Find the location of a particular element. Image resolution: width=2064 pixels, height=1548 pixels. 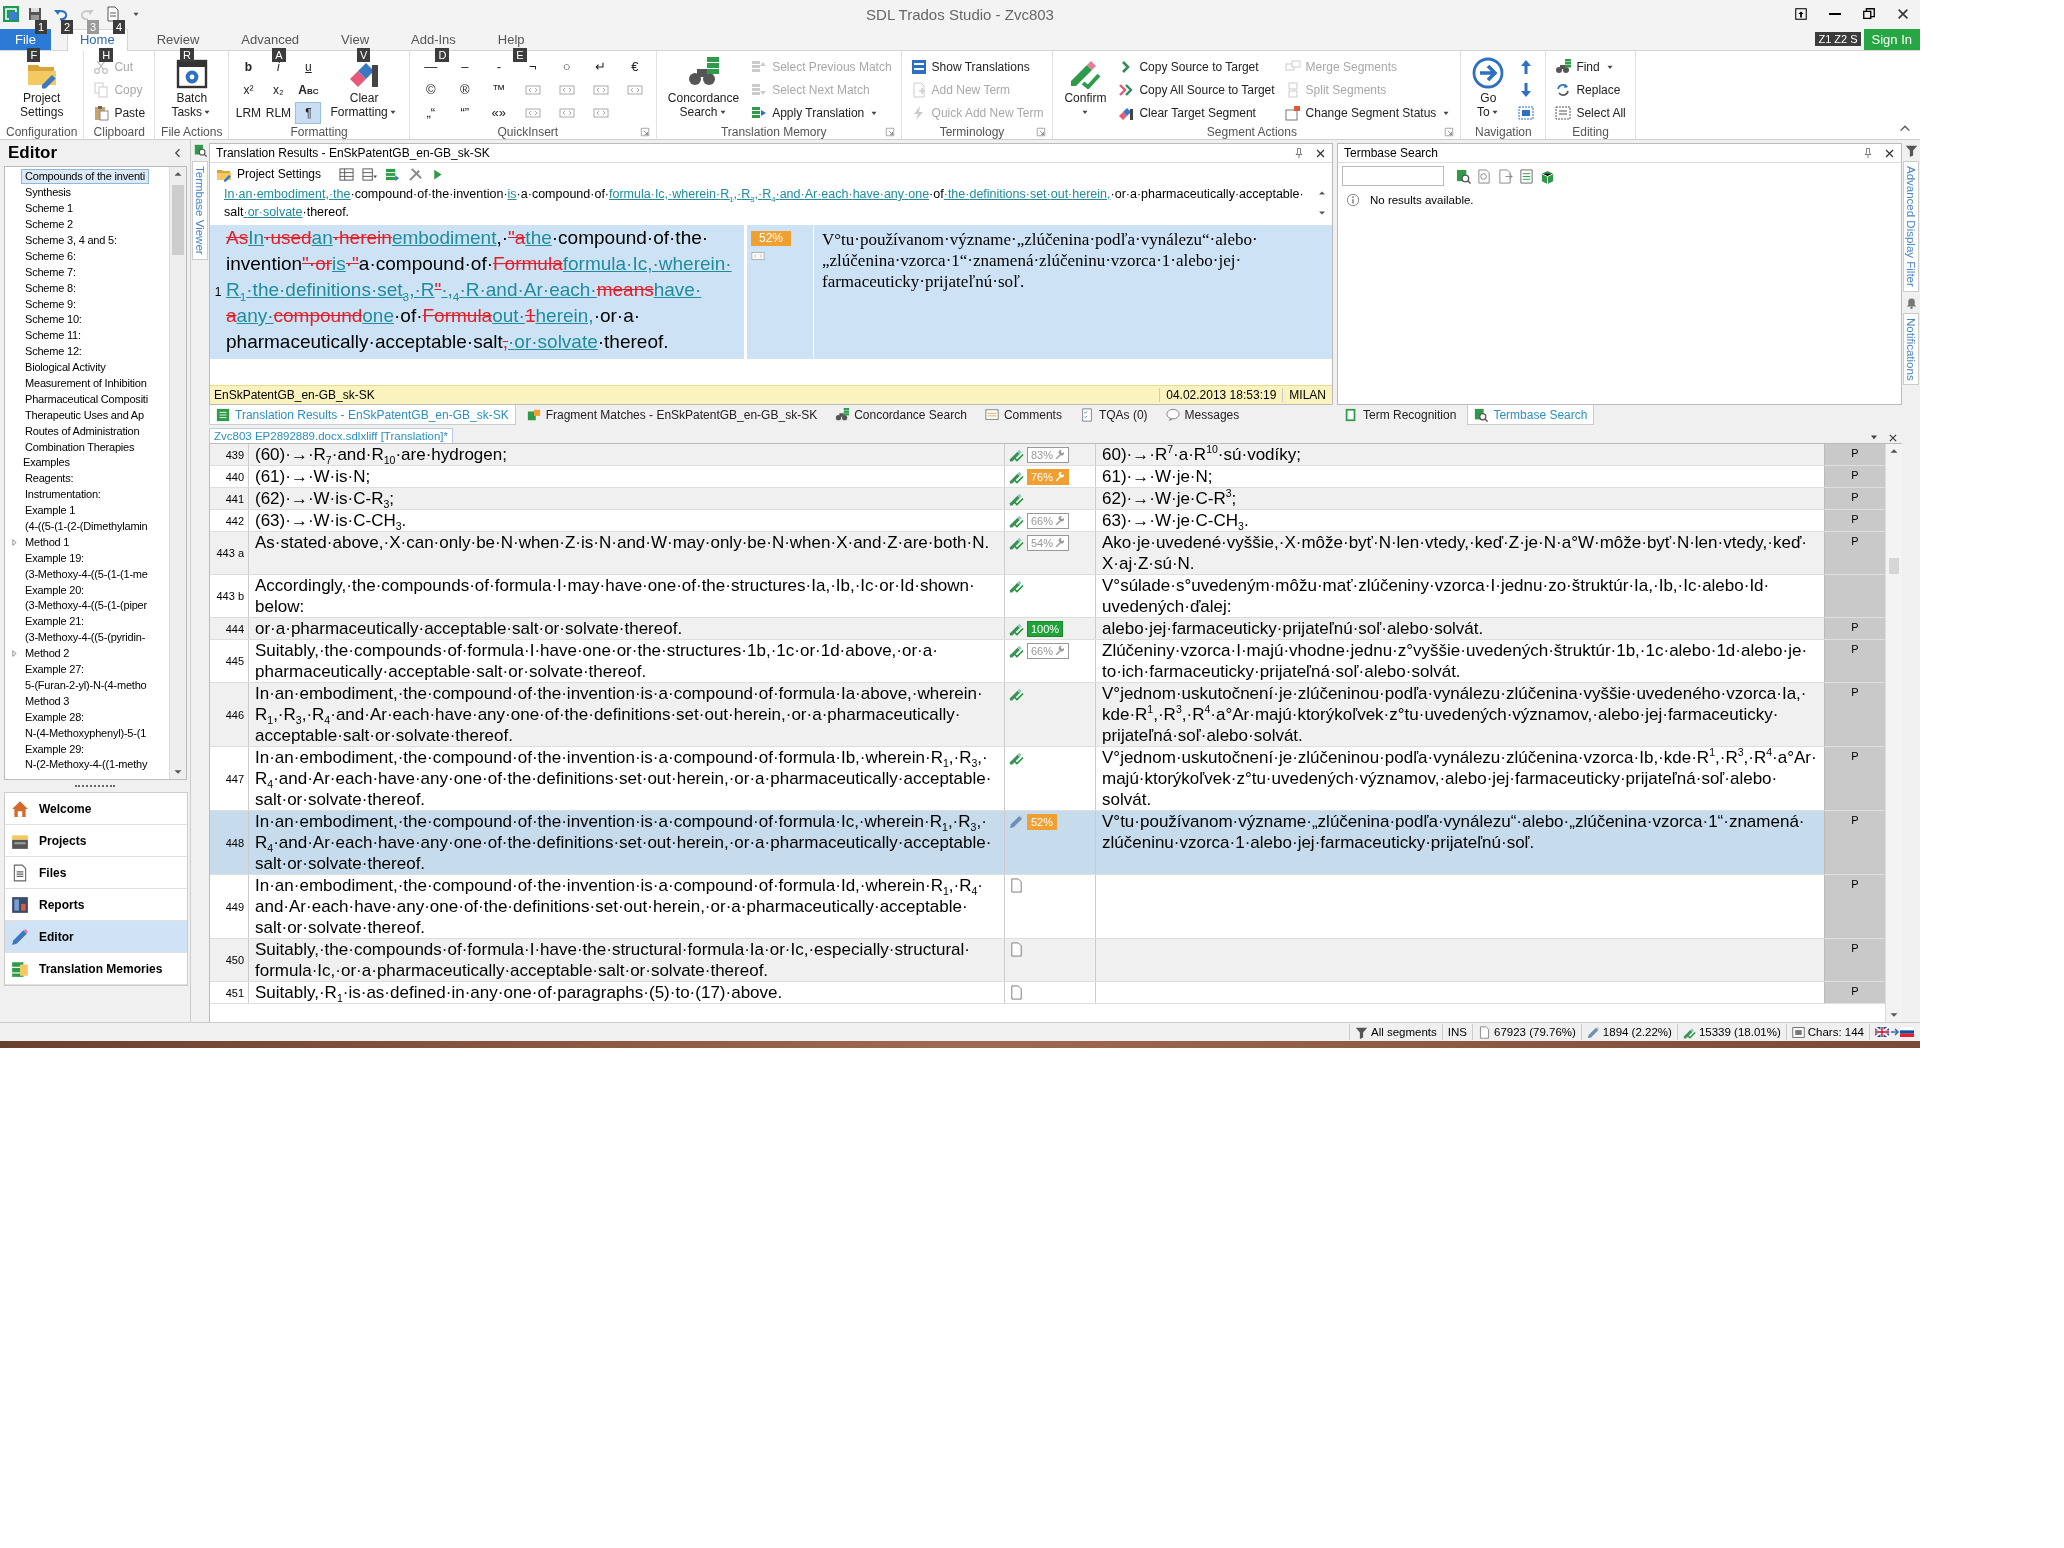

status-text: Chars: 144 is located at coordinates (1835, 1032).